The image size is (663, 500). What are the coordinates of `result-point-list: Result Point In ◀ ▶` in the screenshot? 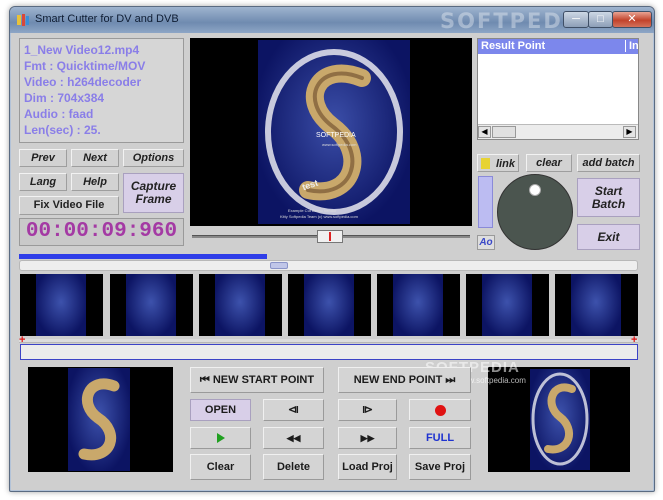 It's located at (558, 89).